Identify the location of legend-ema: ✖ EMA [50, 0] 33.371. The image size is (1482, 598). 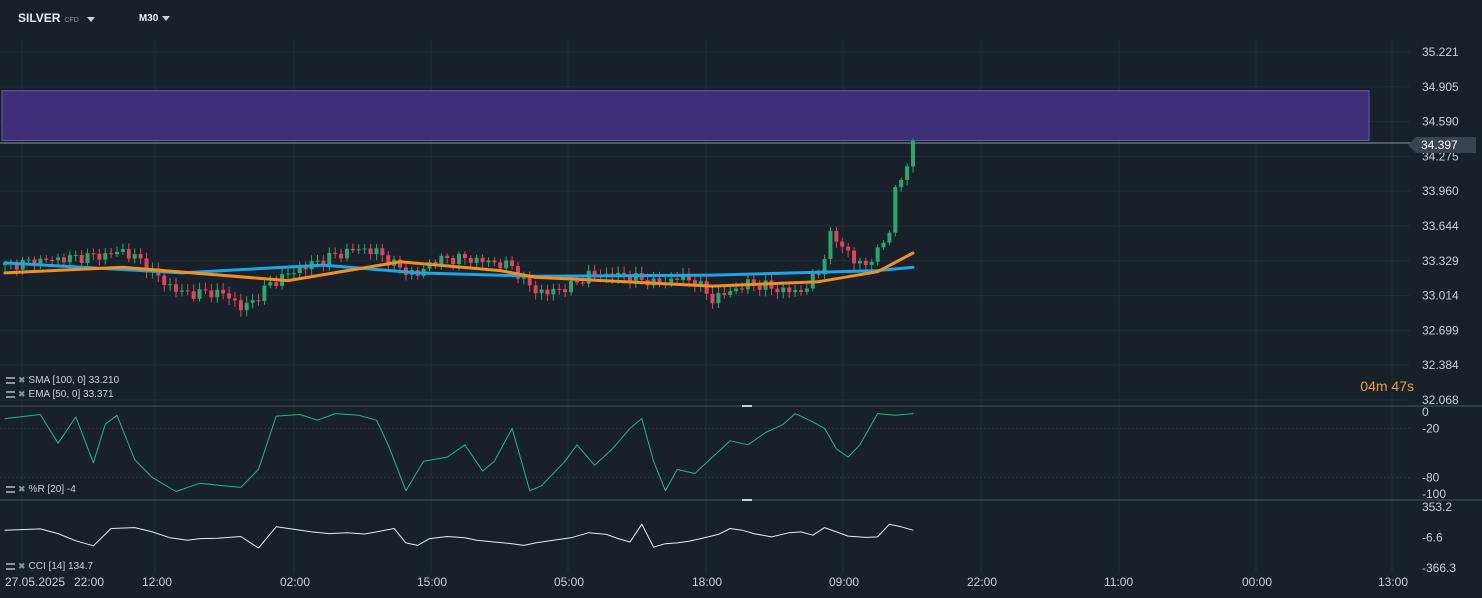
(60, 394).